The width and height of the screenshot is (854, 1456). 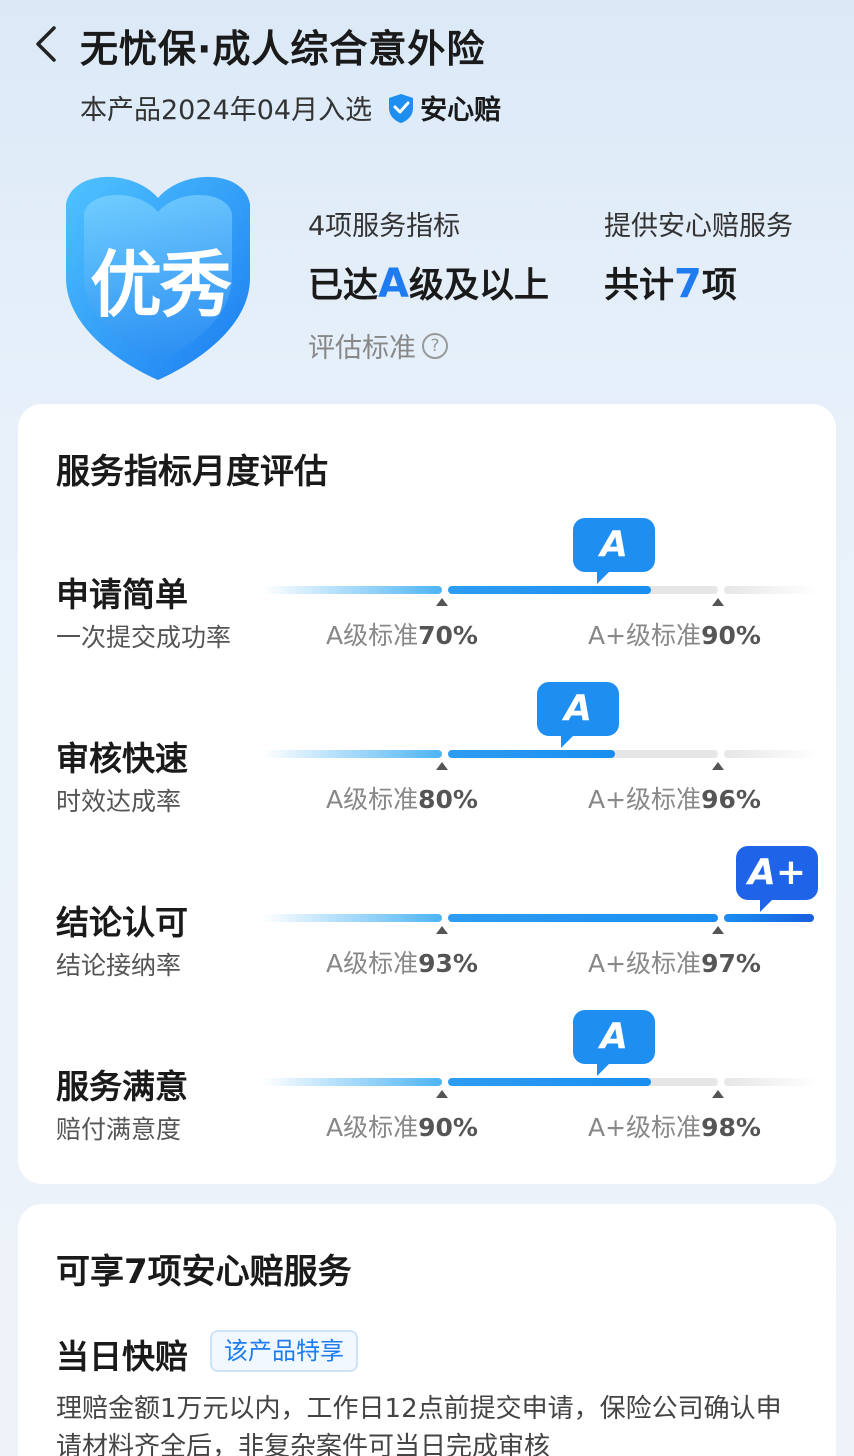 I want to click on a-standard: A级标准70%, so click(x=402, y=635).